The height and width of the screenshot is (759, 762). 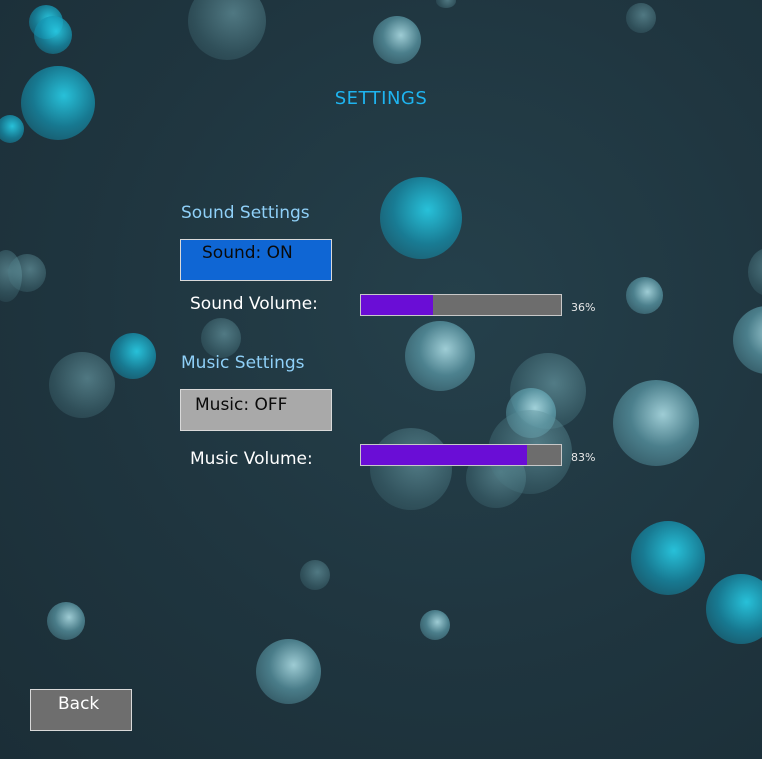 I want to click on music-volume-fill, so click(x=444, y=455).